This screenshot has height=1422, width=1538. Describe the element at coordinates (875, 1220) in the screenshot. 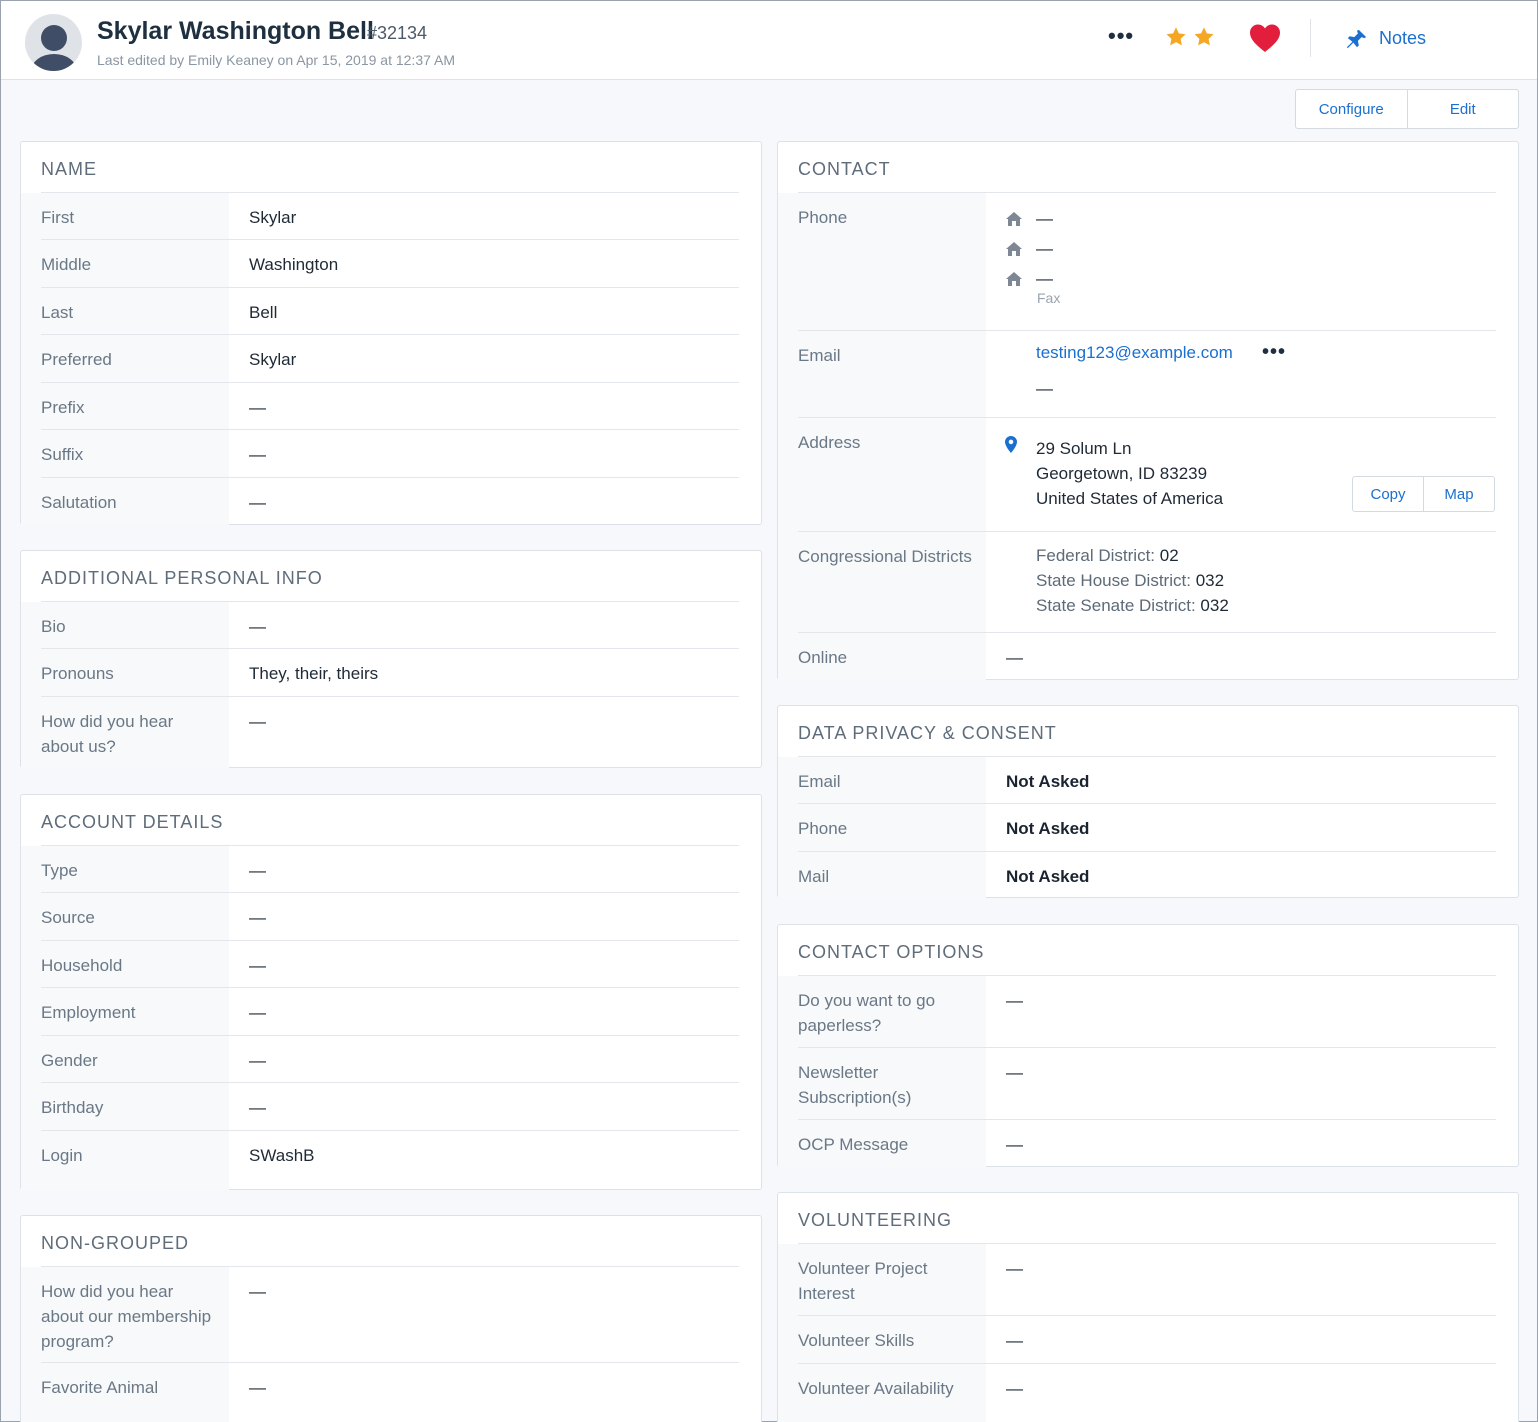

I see `card-title: VOLUNTEERING` at that location.